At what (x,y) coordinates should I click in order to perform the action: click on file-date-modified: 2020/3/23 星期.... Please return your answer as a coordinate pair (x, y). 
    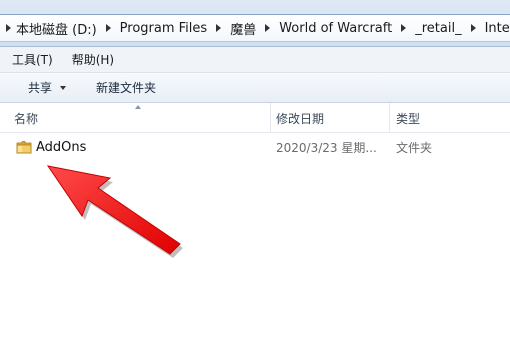
    Looking at the image, I should click on (326, 147).